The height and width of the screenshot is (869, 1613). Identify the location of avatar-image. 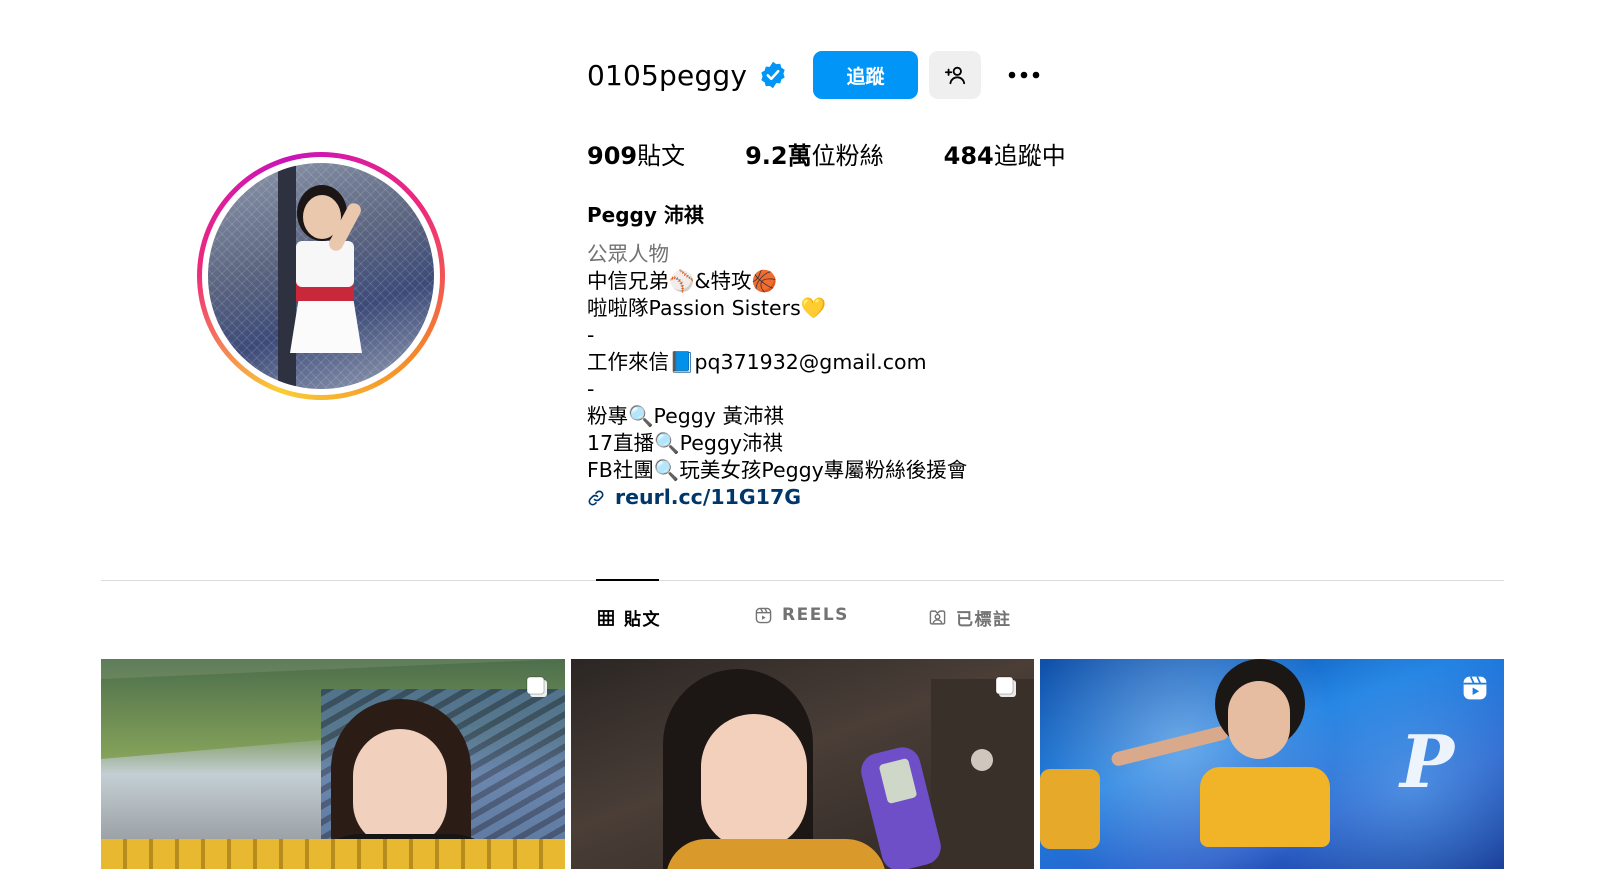
(321, 276).